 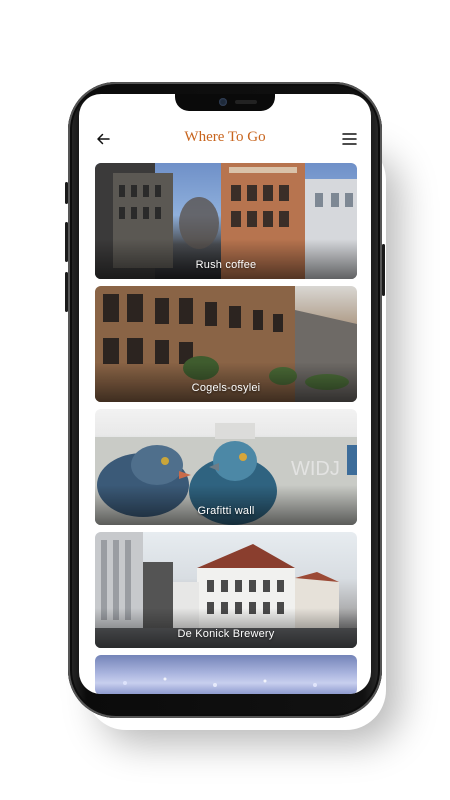 What do you see at coordinates (226, 467) in the screenshot?
I see `place-card: WIDJ Grafitti wall` at bounding box center [226, 467].